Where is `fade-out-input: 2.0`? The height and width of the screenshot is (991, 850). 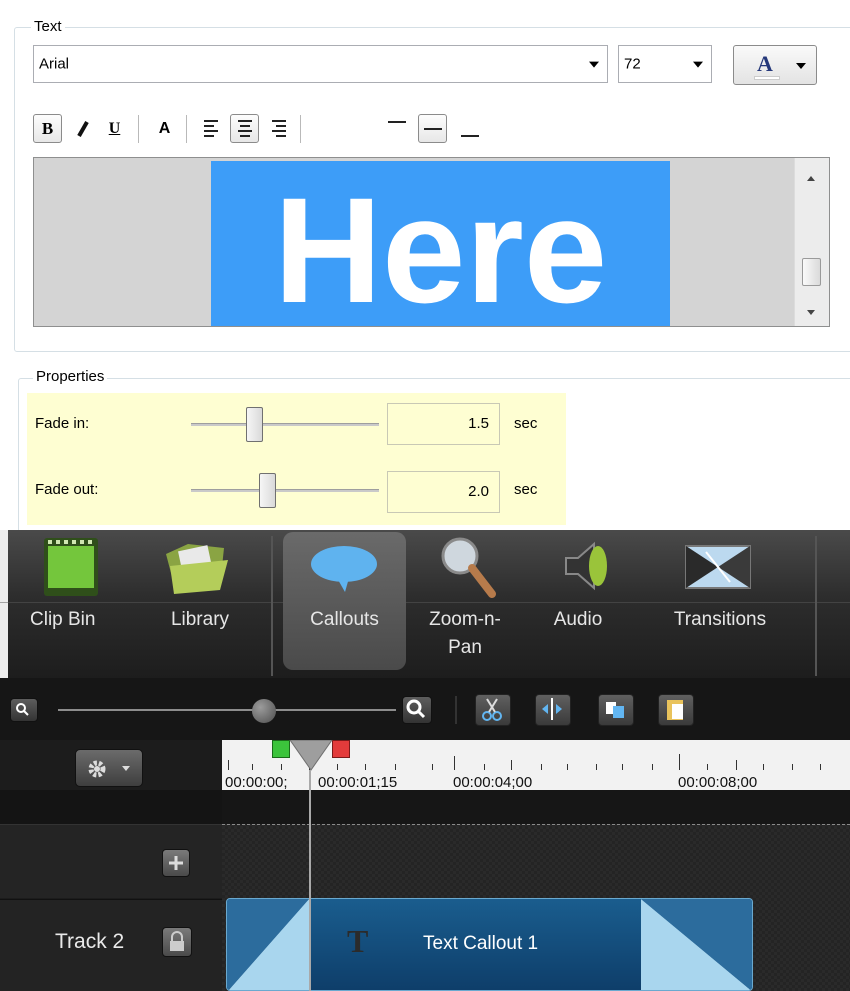
fade-out-input: 2.0 is located at coordinates (443, 492).